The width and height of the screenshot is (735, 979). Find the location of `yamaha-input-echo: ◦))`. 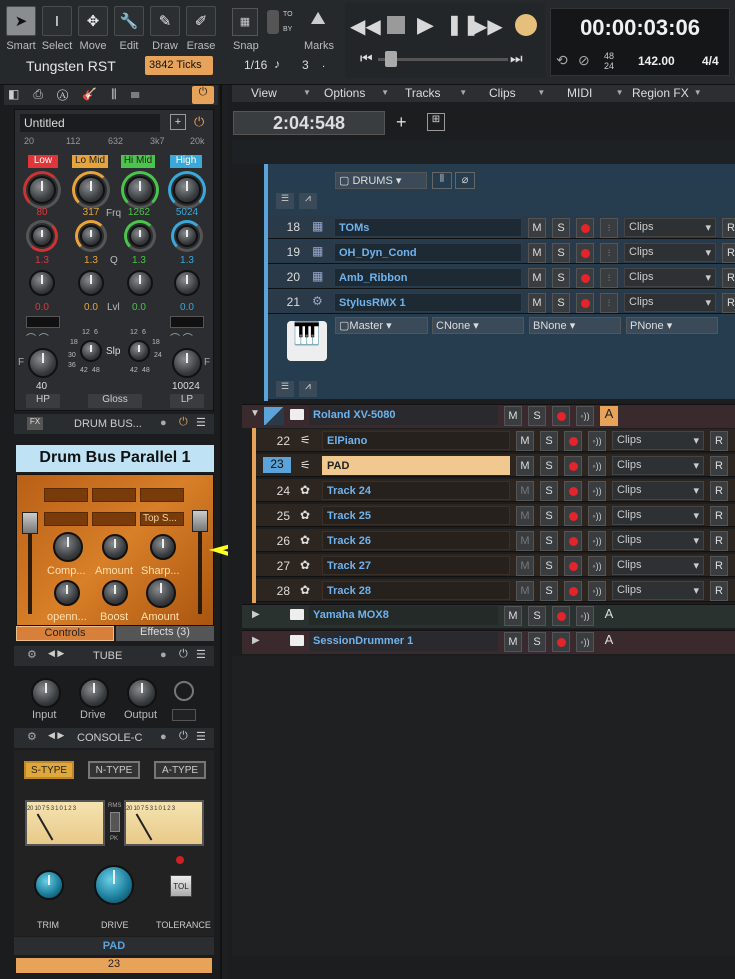

yamaha-input-echo: ◦)) is located at coordinates (585, 616).